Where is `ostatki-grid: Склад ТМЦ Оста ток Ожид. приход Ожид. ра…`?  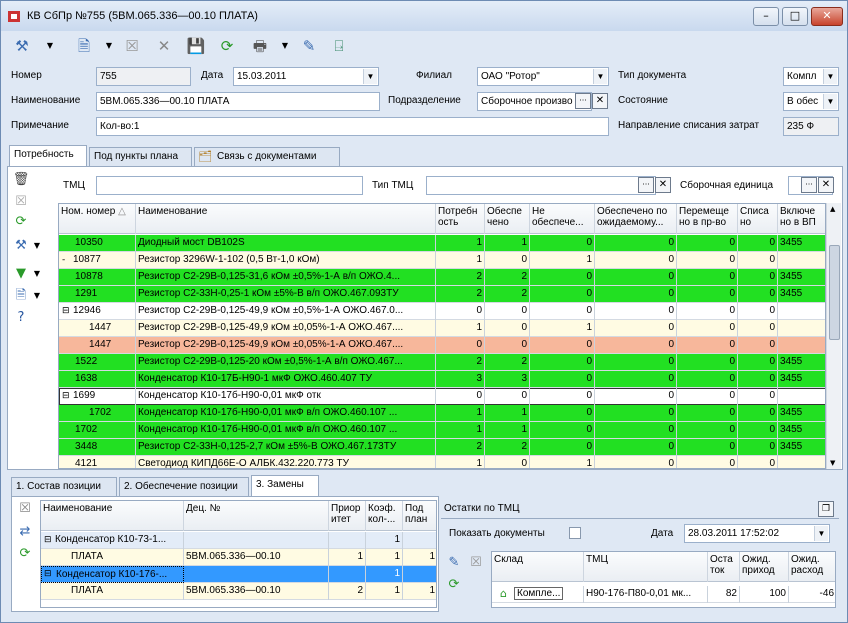
ostatki-grid: Склад ТМЦ Оста ток Ожид. приход Ожид. ра… is located at coordinates (663, 579).